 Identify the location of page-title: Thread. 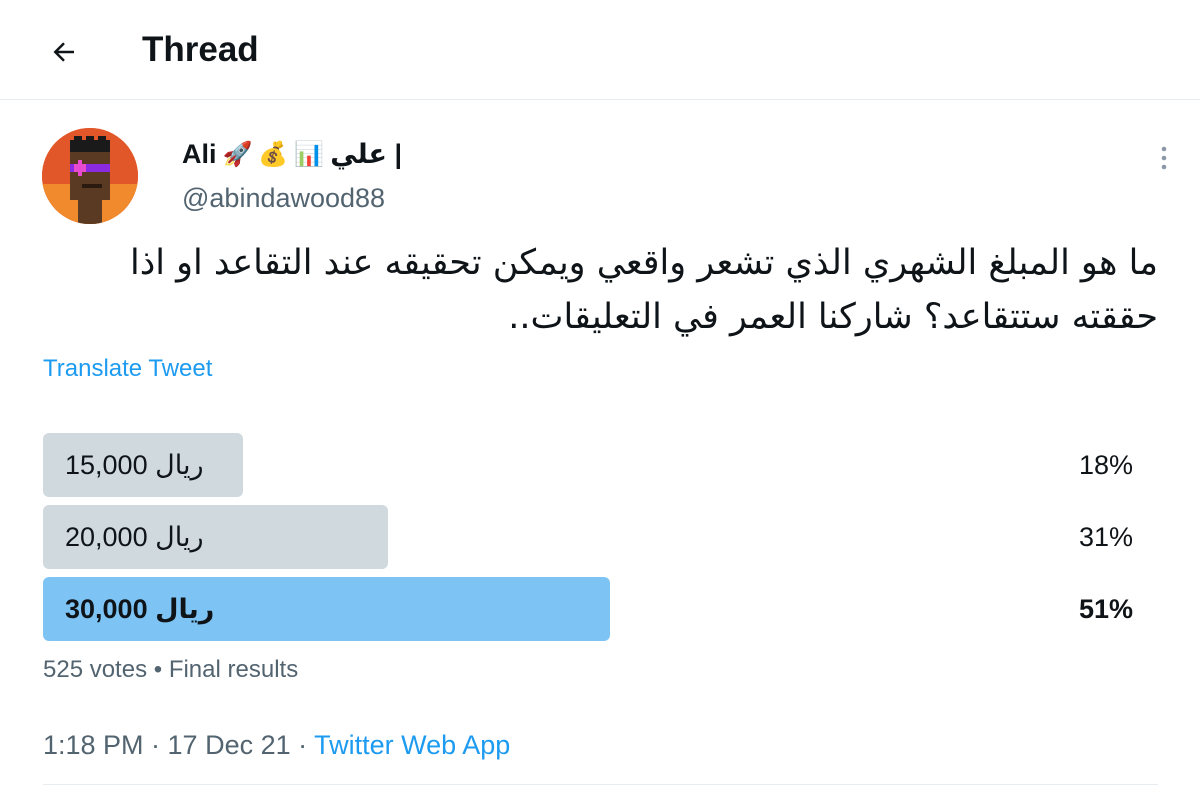
(200, 49).